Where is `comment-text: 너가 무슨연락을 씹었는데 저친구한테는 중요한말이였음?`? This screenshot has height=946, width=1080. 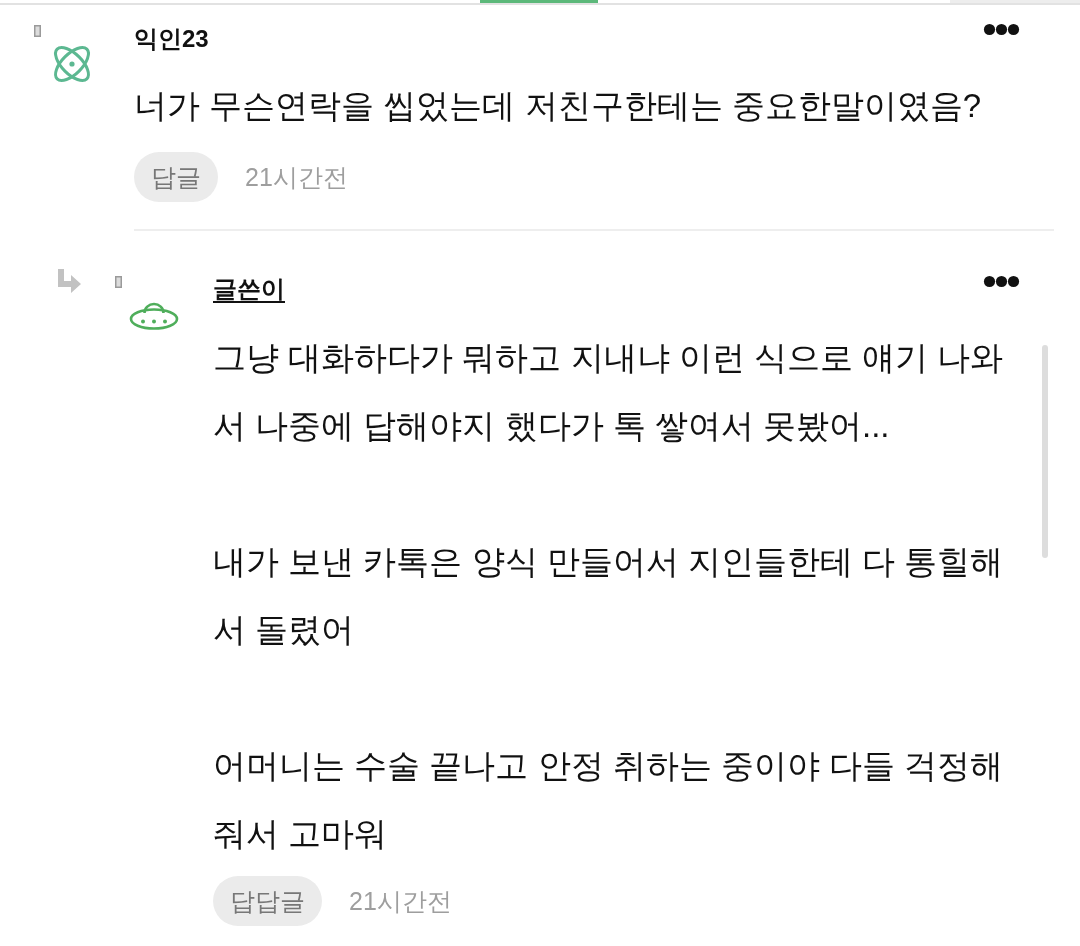 comment-text: 너가 무슨연락을 씹었는데 저친구한테는 중요한말이였음? is located at coordinates (558, 106).